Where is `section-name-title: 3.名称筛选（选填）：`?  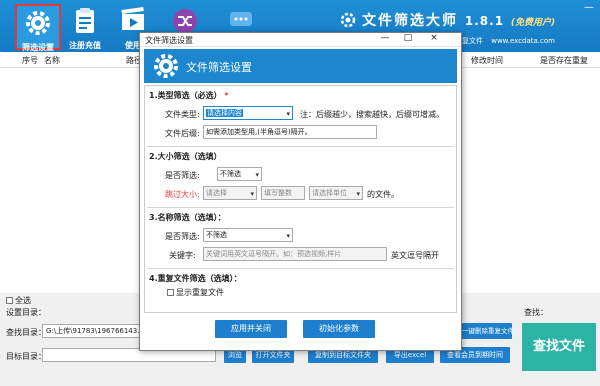
section-name-title: 3.名称筛选（选填）： is located at coordinates (187, 217).